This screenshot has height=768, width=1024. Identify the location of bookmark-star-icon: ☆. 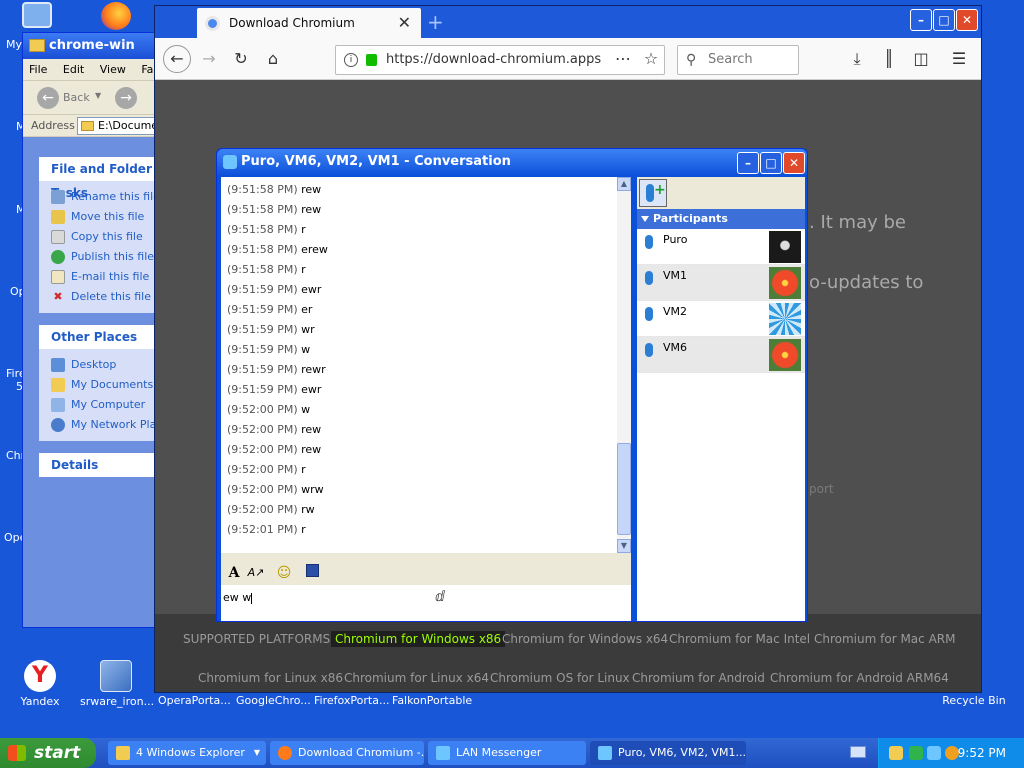
(651, 59).